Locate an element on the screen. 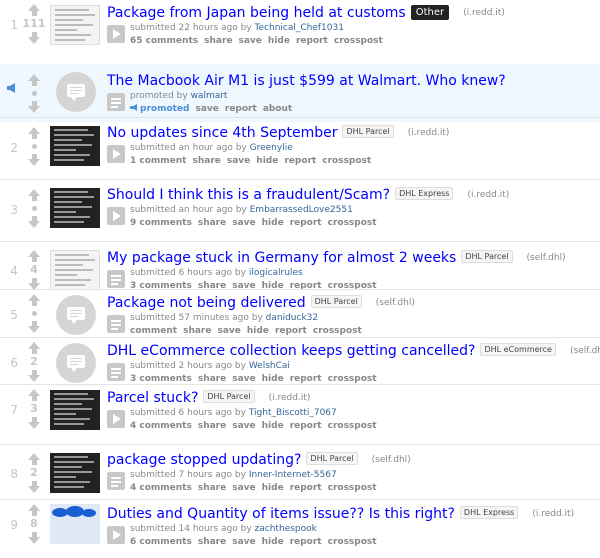 The width and height of the screenshot is (600, 558). action-comment: comment is located at coordinates (153, 331).